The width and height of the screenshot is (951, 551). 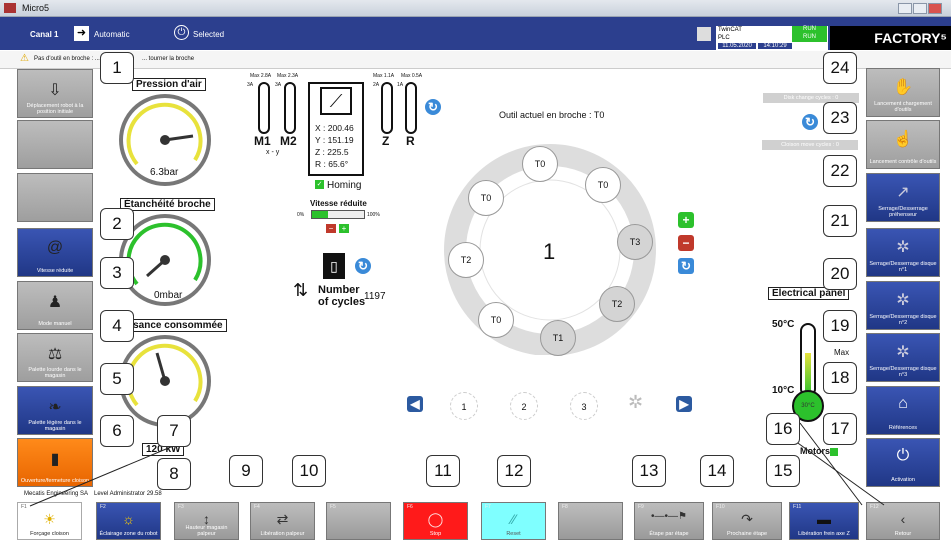 What do you see at coordinates (443, 471) in the screenshot?
I see `callout-11: 11` at bounding box center [443, 471].